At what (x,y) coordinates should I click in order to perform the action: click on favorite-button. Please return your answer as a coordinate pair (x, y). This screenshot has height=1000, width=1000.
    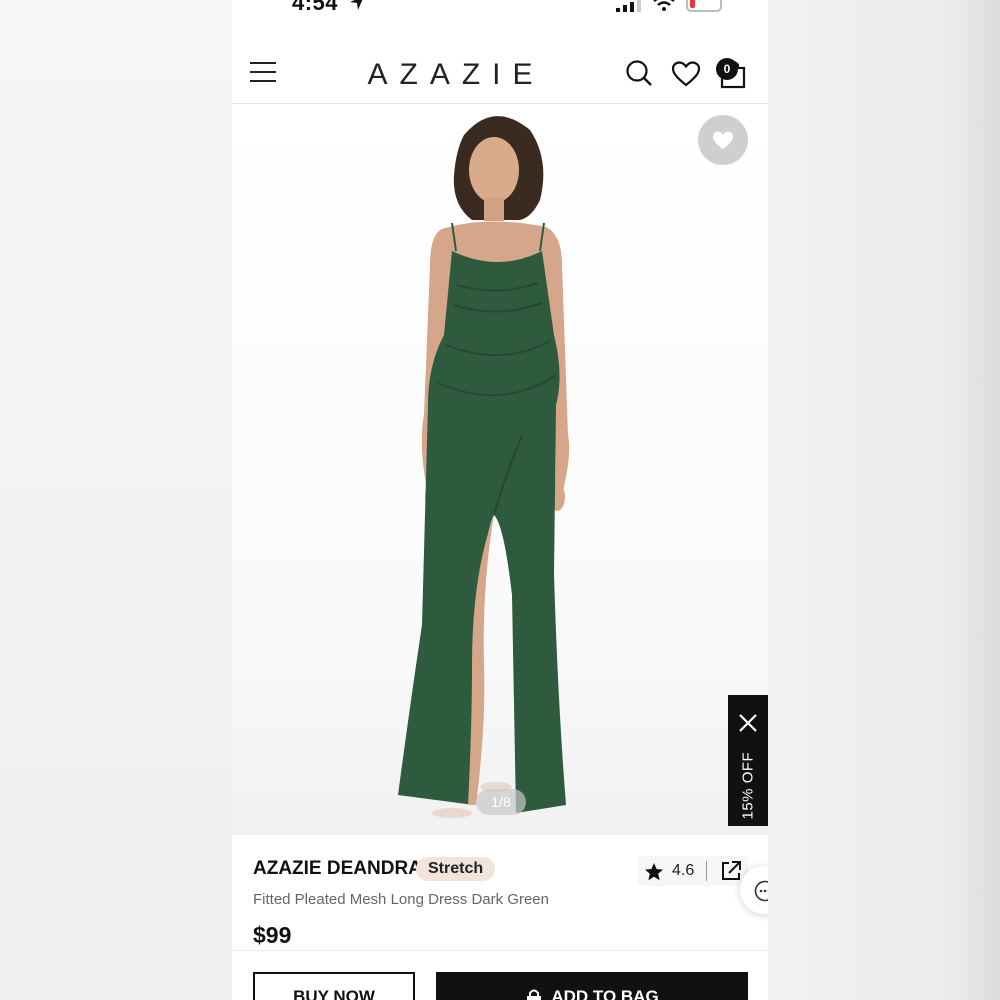
    Looking at the image, I should click on (723, 140).